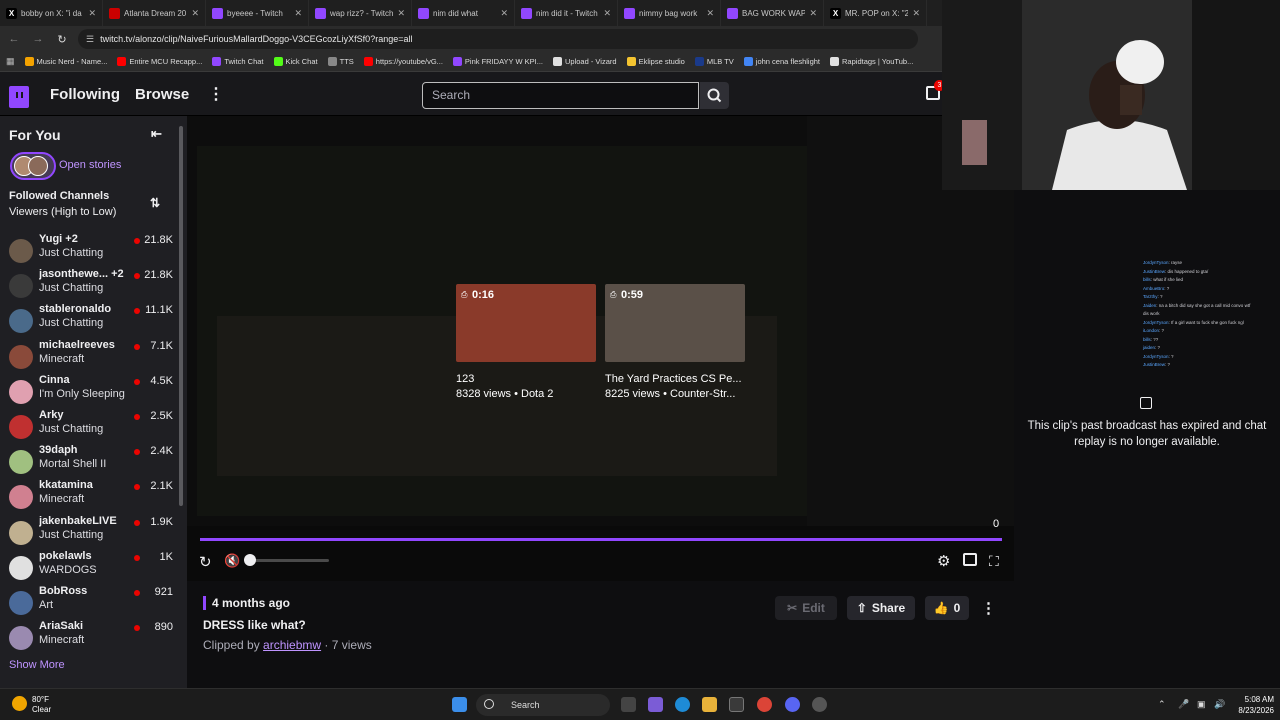  I want to click on browser-tab: BAG WORK WAP ✕, so click(772, 13).